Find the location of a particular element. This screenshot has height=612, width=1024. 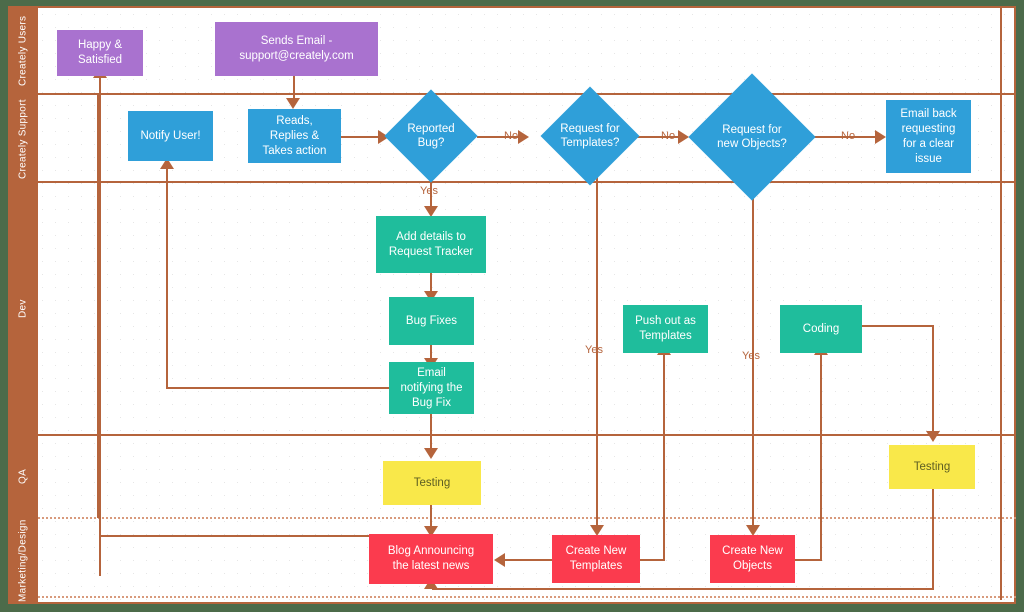

arrowhead-blog-right is located at coordinates (499, 560).